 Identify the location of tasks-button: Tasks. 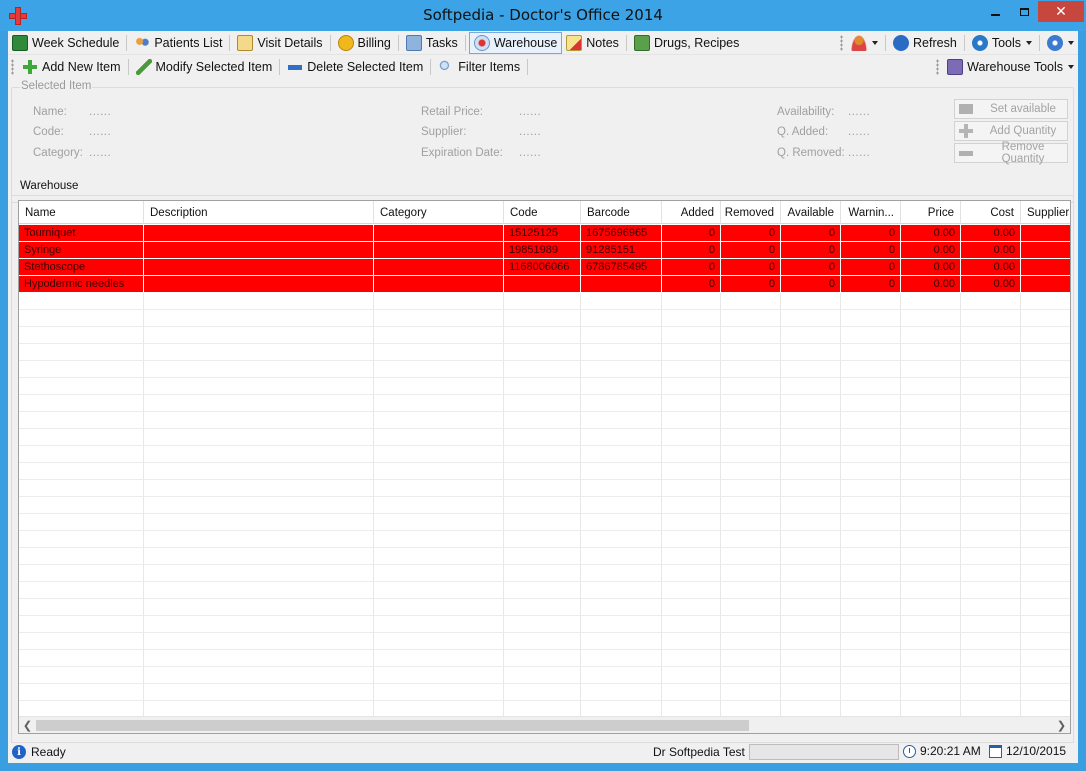
(432, 43).